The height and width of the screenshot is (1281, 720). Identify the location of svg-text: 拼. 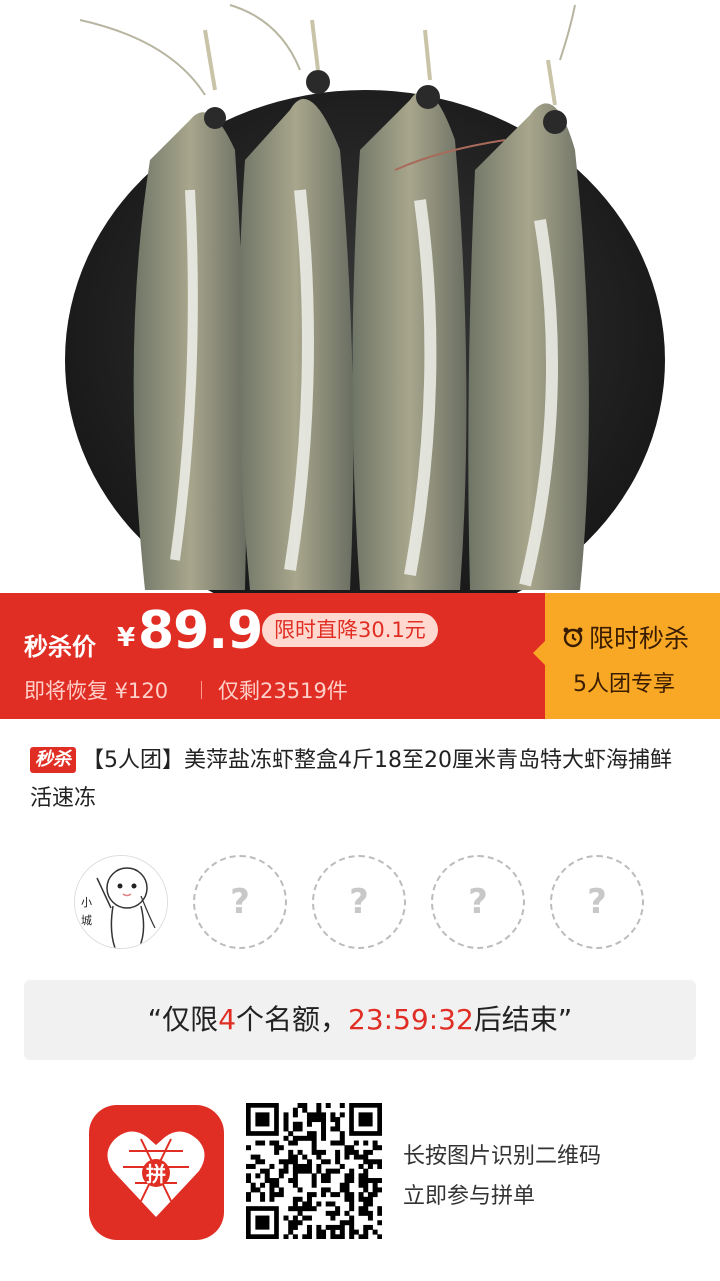
(156, 1174).